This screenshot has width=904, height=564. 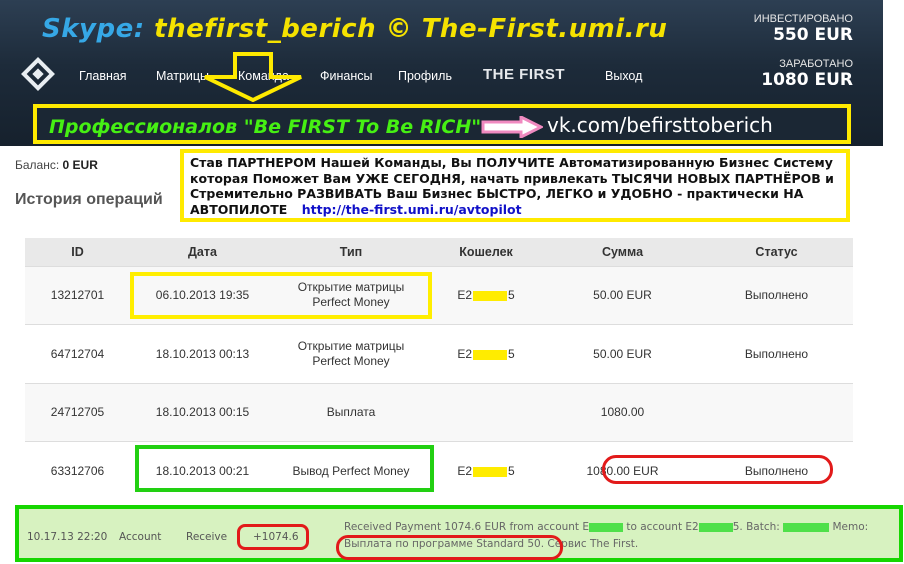 I want to click on promo-link: http://the-first.umi.ru/avtopilot, so click(x=412, y=209).